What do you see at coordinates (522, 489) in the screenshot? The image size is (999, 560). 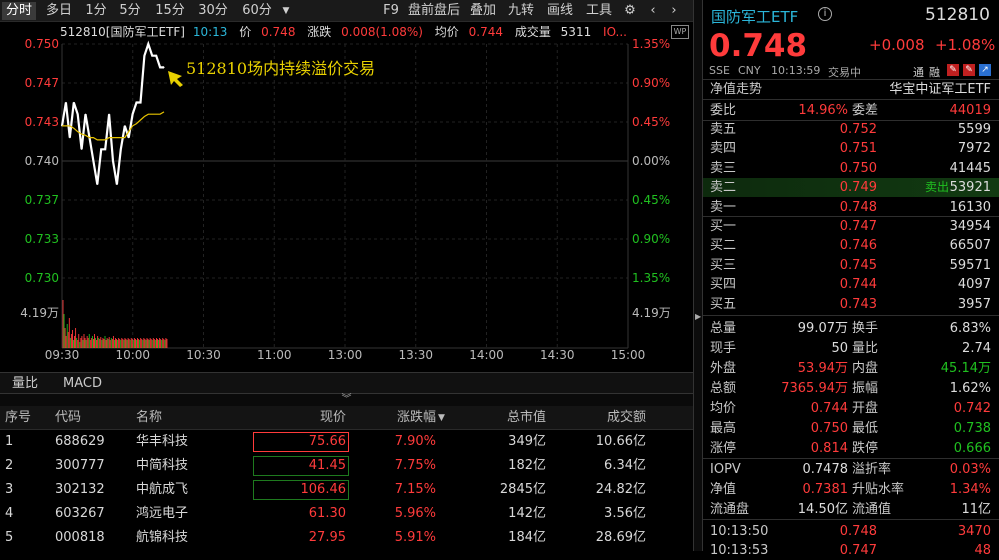 I see `cell-mktcap: 2845亿` at bounding box center [522, 489].